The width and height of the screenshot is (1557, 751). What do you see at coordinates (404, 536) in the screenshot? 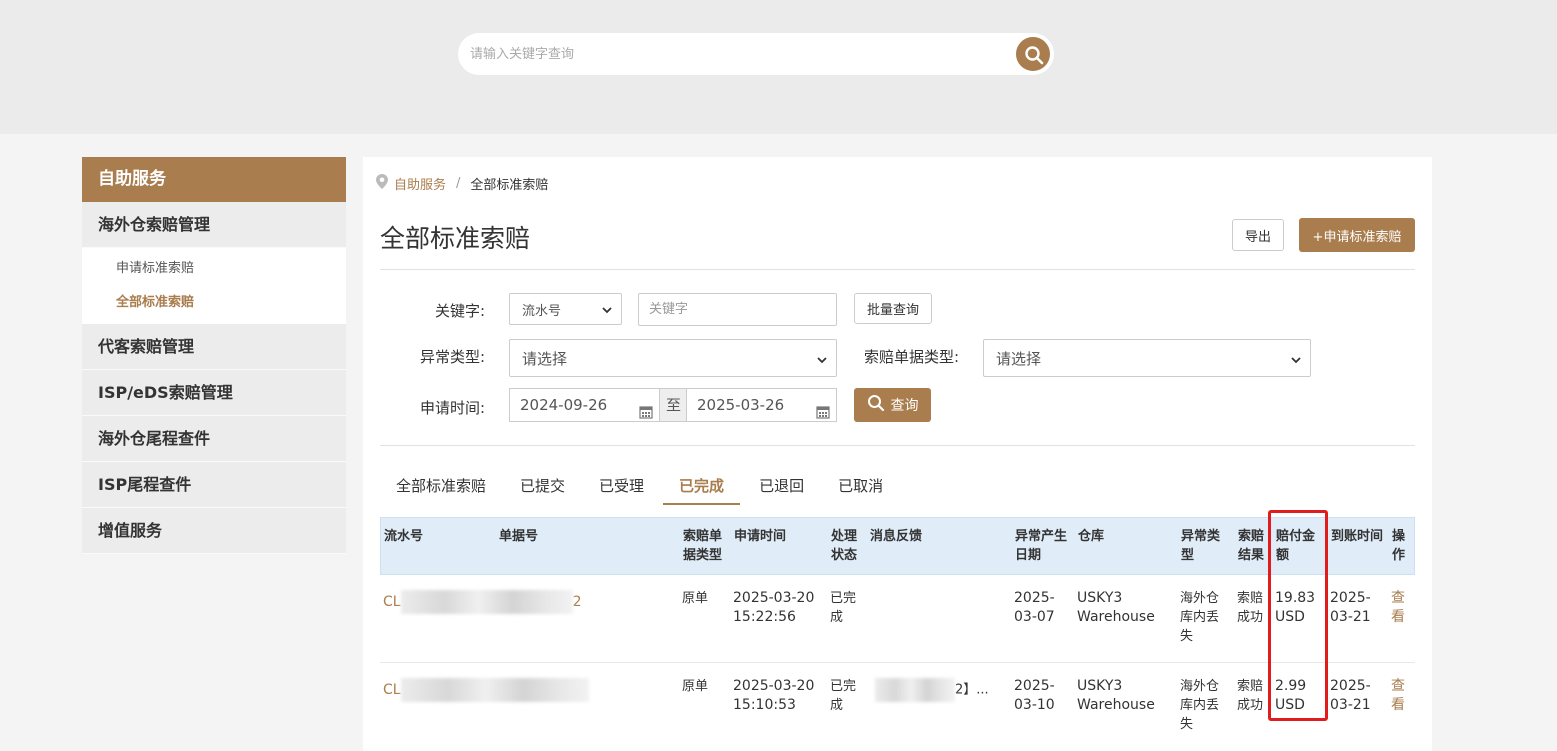
I see `header-serial: 流水号` at bounding box center [404, 536].